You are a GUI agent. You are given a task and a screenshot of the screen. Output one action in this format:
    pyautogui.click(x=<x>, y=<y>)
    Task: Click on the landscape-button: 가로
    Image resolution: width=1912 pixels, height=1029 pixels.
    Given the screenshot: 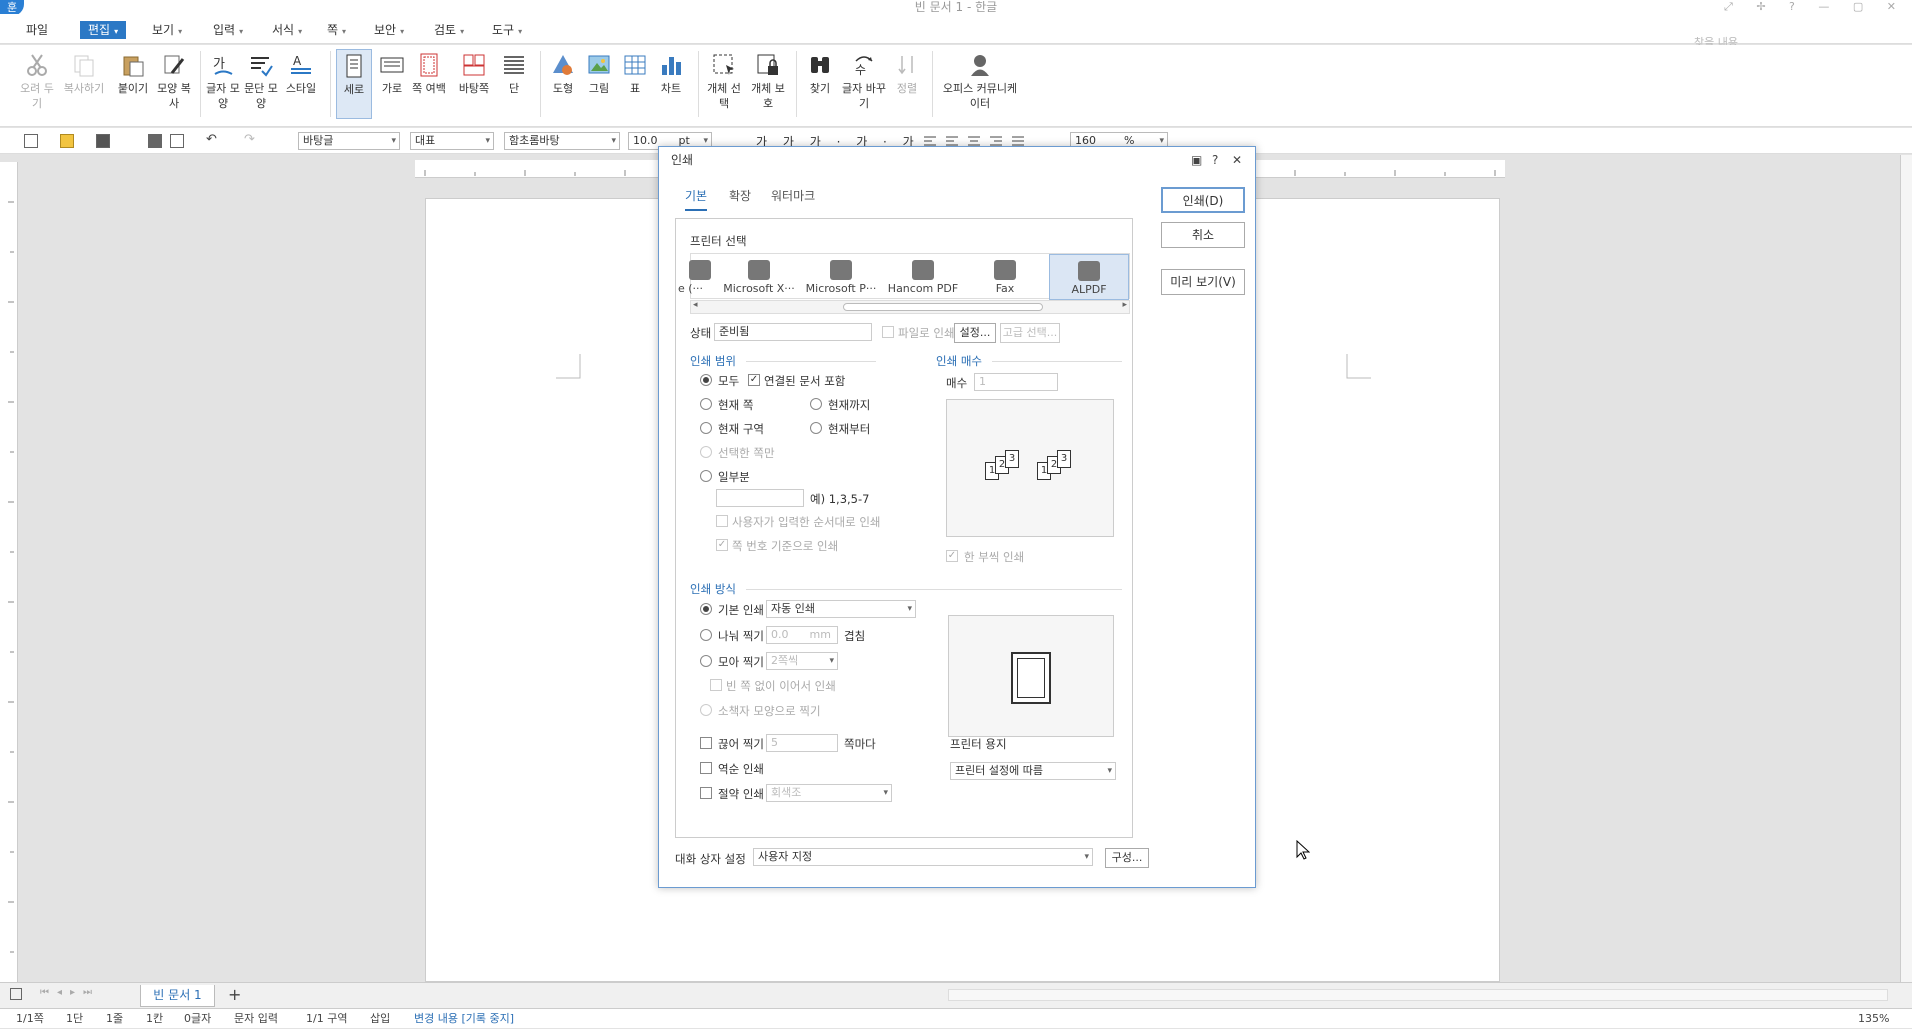 What is the action you would take?
    pyautogui.click(x=392, y=72)
    